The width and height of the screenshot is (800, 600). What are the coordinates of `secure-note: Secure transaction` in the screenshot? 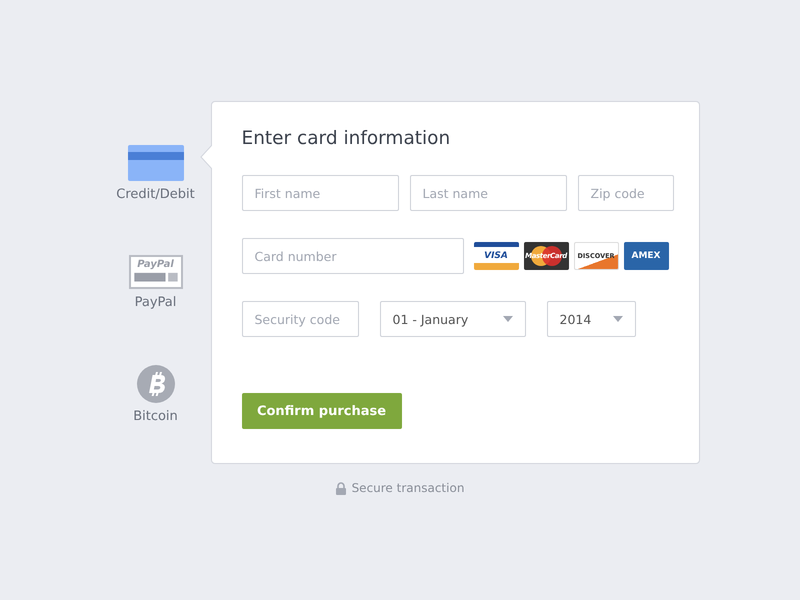 It's located at (408, 488).